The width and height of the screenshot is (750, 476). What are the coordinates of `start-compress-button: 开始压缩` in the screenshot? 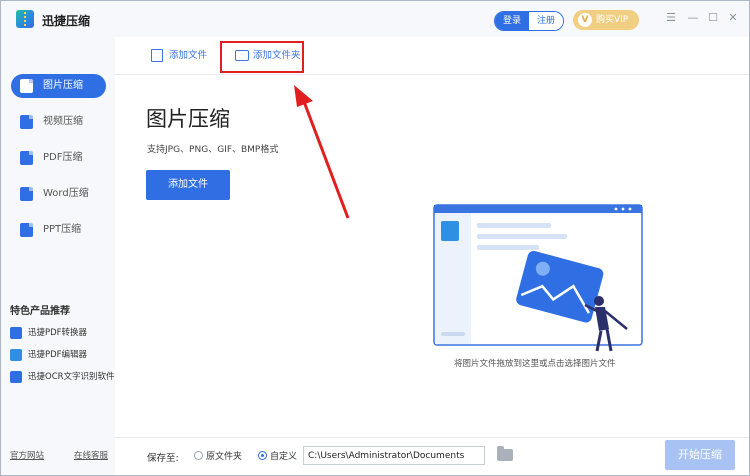 It's located at (700, 455).